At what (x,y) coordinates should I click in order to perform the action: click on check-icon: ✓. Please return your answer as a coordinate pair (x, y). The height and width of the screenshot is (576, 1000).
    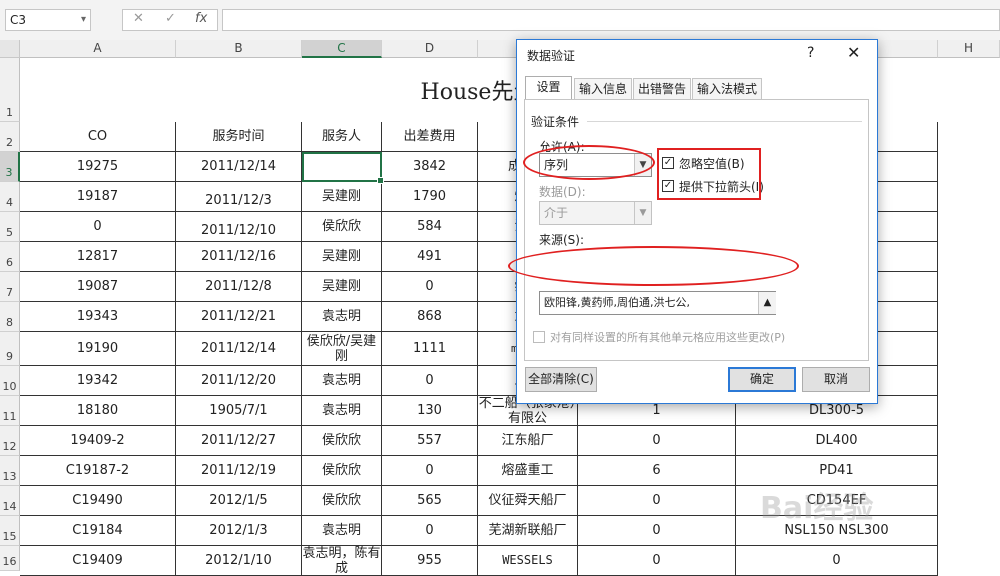
    Looking at the image, I should click on (170, 18).